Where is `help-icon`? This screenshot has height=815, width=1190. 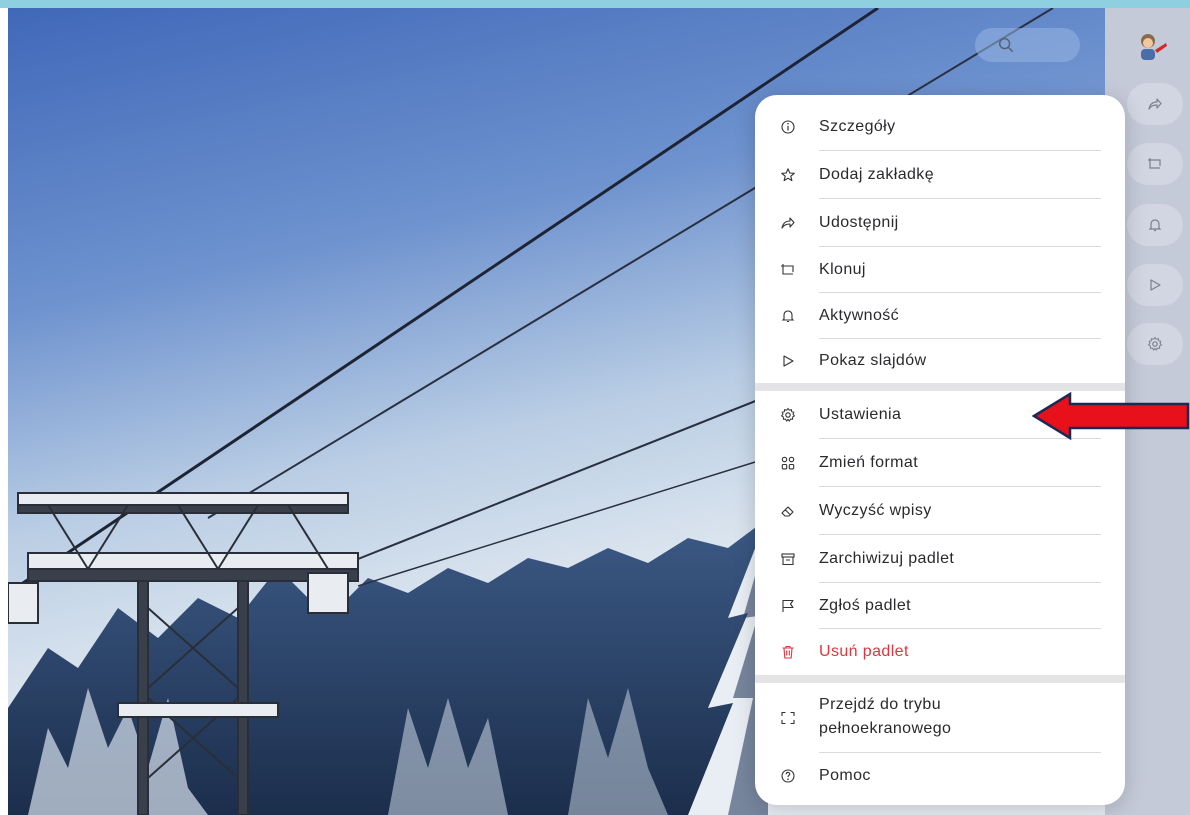 help-icon is located at coordinates (788, 776).